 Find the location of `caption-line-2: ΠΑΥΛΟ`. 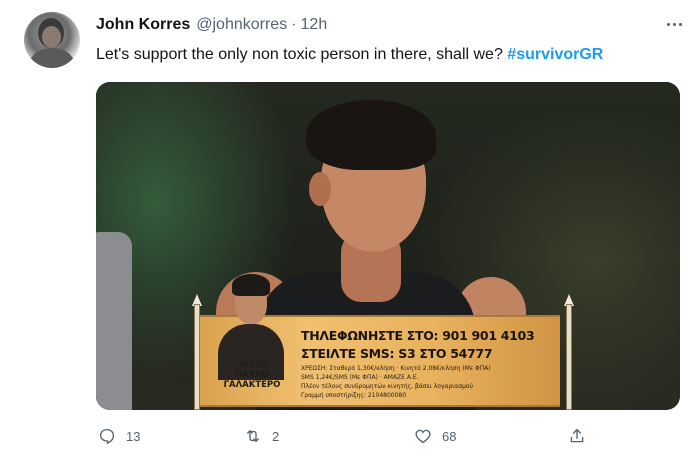

caption-line-2: ΠΑΥΛΟ is located at coordinates (252, 375).